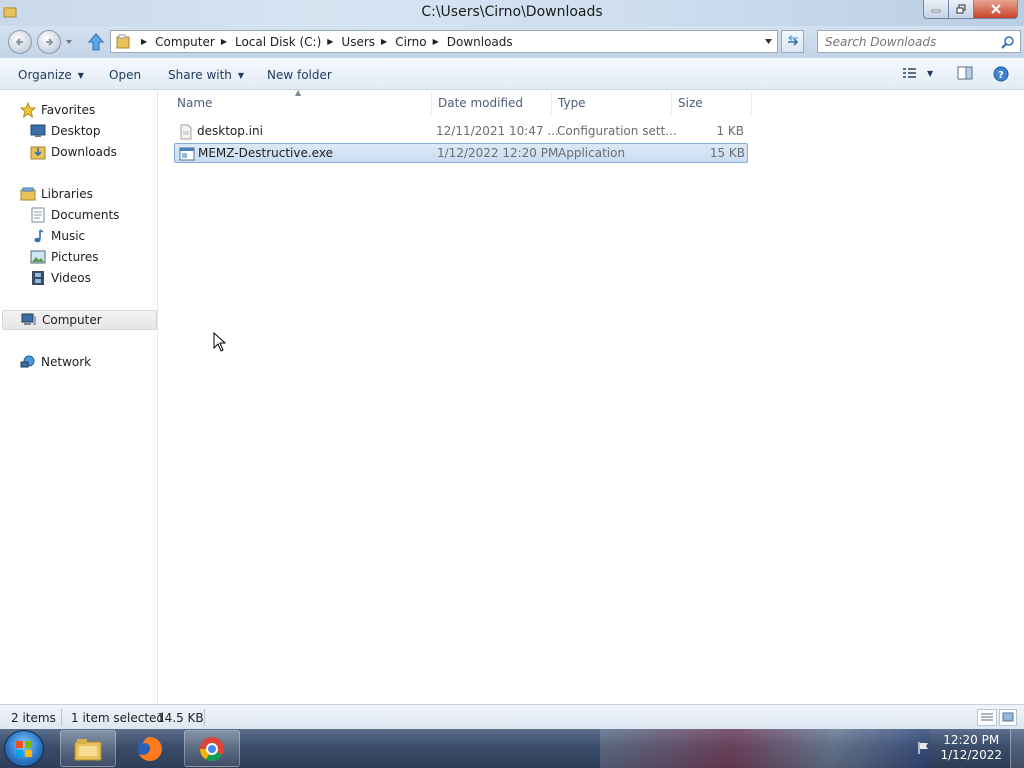 Image resolution: width=1024 pixels, height=768 pixels. Describe the element at coordinates (301, 103) in the screenshot. I see `column-header-name: Name` at that location.